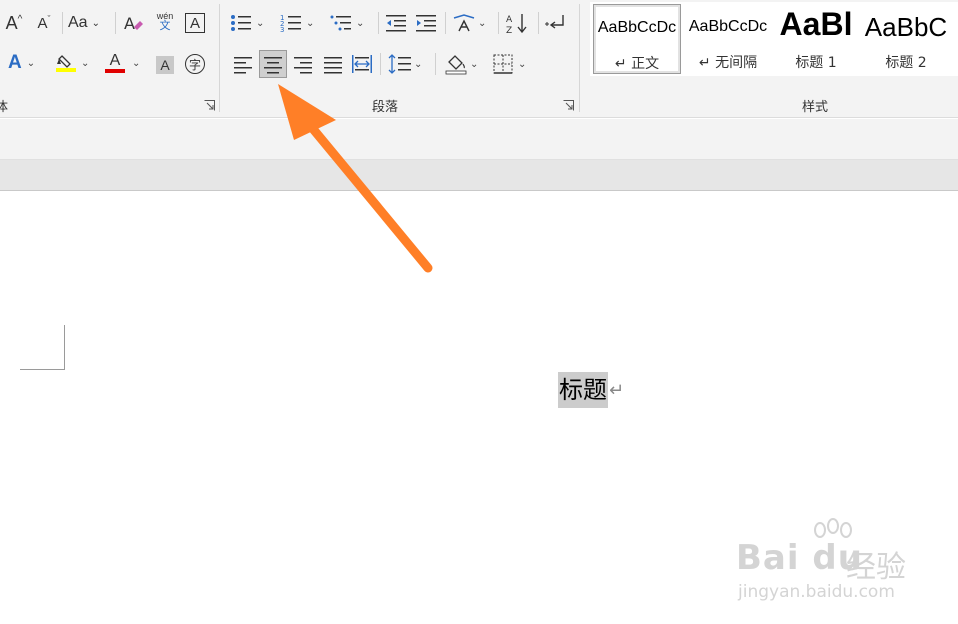 This screenshot has height=624, width=958. I want to click on align-center-icon-wrap, so click(273, 64).